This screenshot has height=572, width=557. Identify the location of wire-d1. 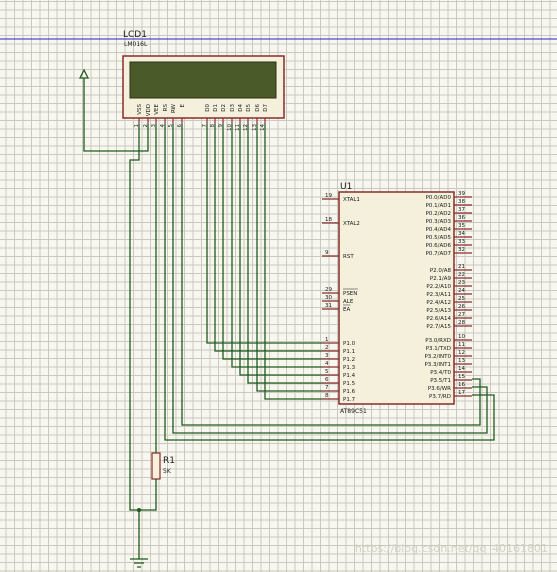
(268, 238).